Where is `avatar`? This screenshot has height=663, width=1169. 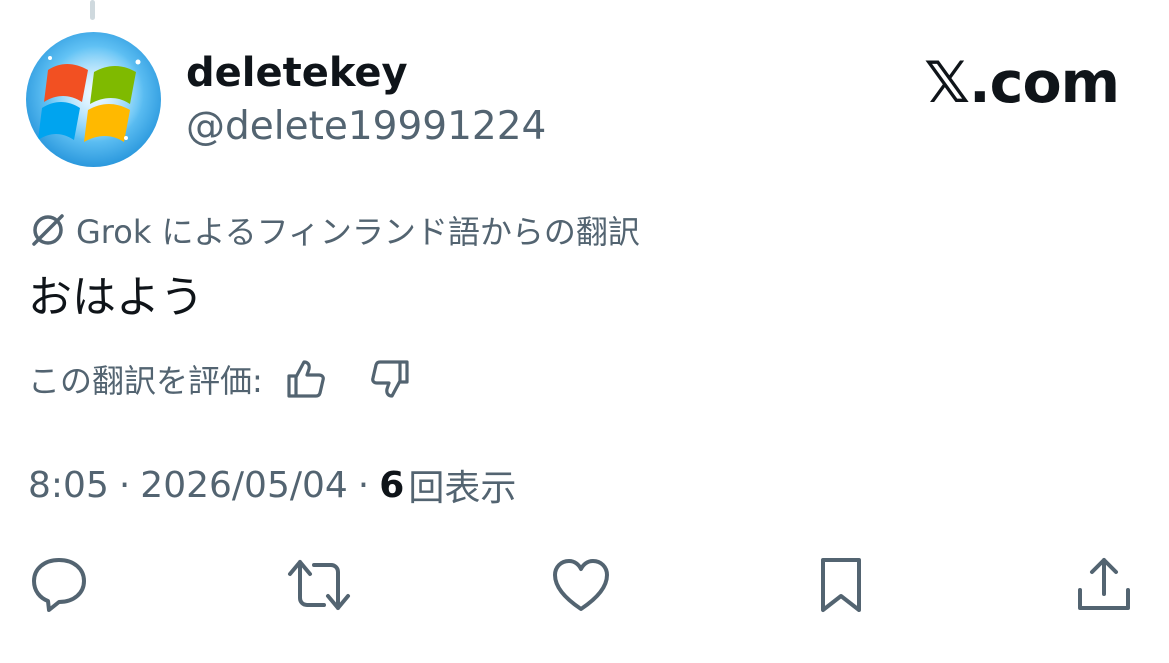 avatar is located at coordinates (93, 99).